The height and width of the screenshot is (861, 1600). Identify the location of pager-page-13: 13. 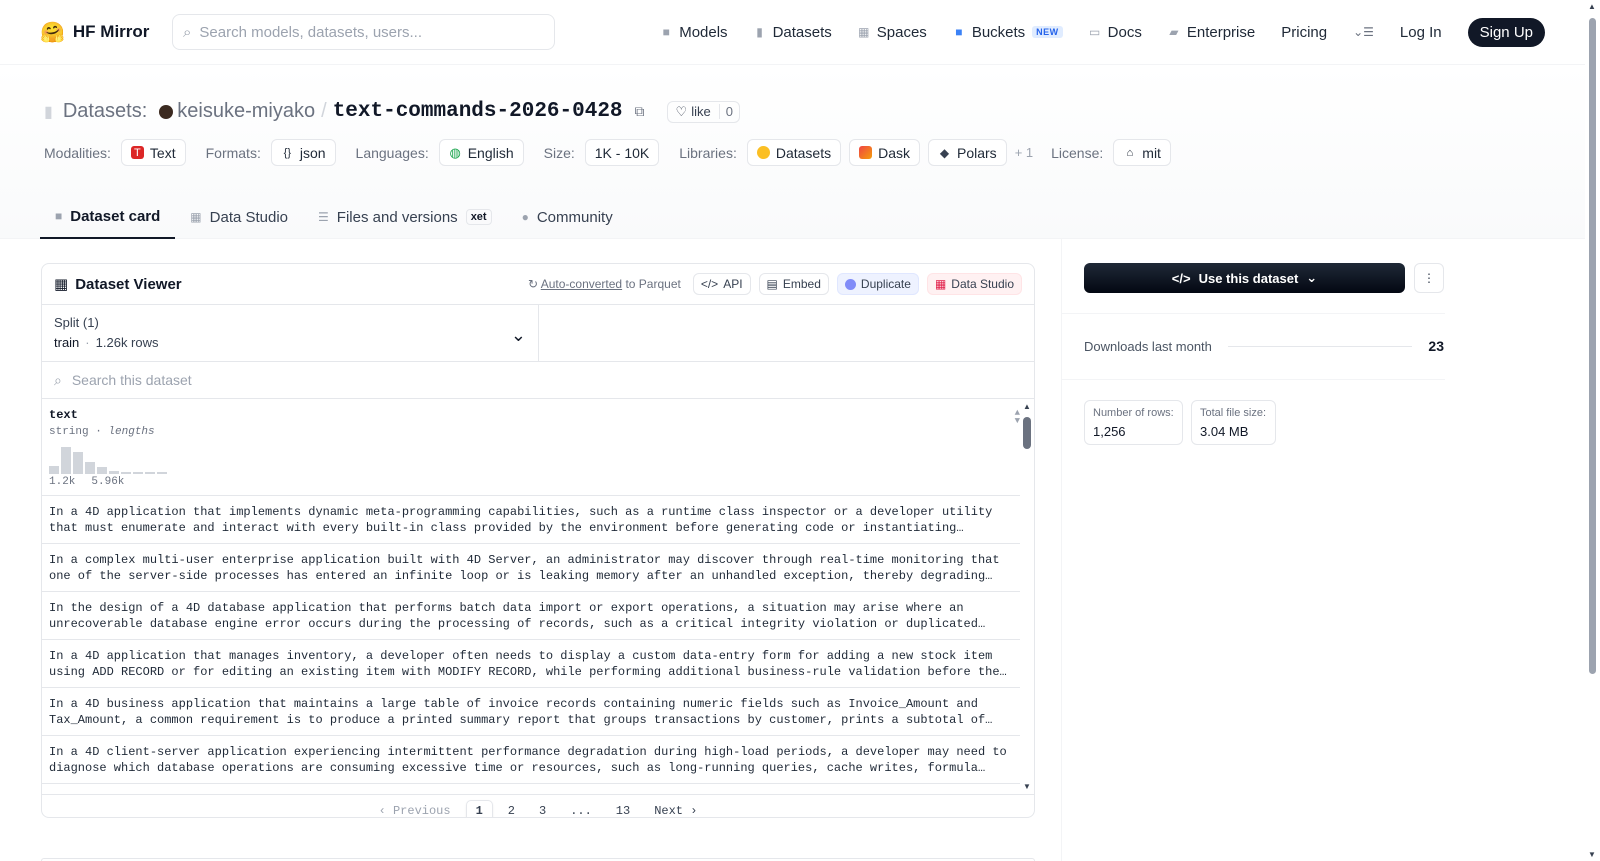
(623, 809).